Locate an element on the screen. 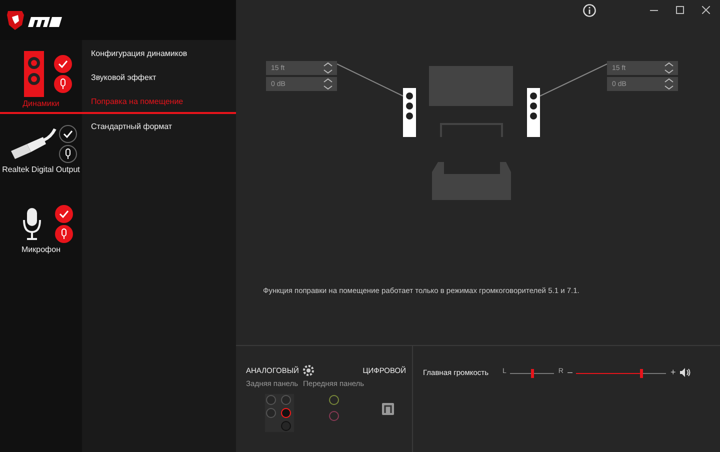 The width and height of the screenshot is (720, 452). minus-label: – is located at coordinates (569, 372).